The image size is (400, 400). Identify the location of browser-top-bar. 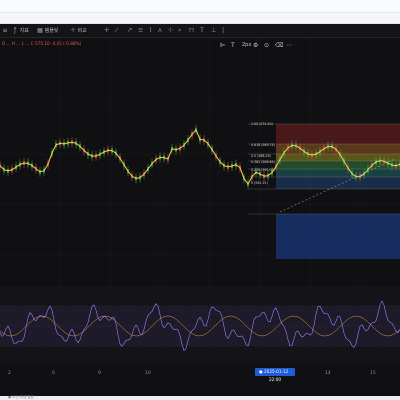
(200, 12).